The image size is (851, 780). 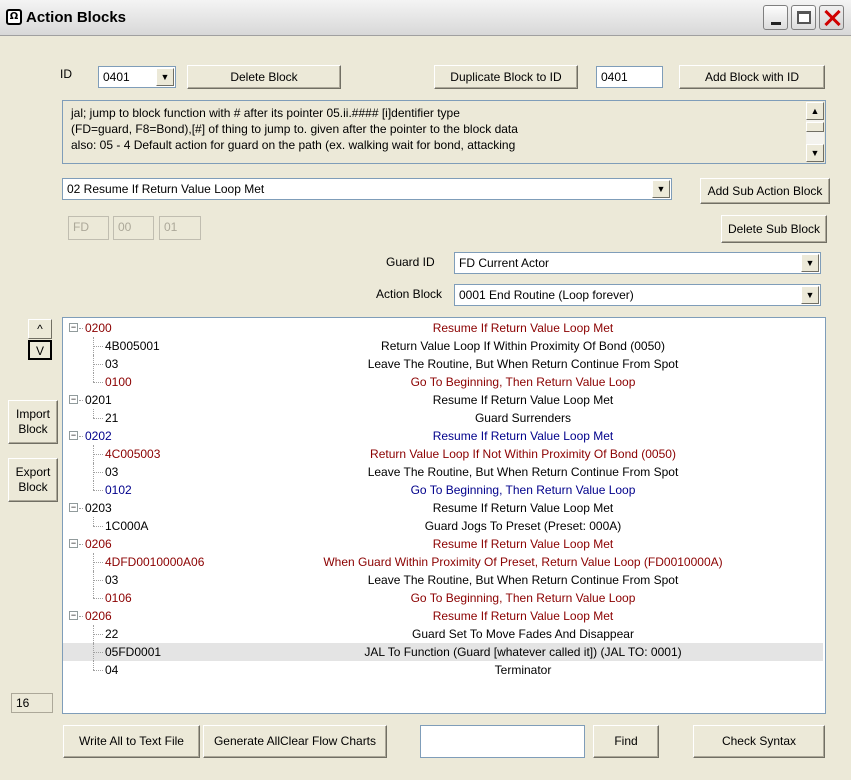 What do you see at coordinates (629, 77) in the screenshot?
I see `duplicate-id-field: 0401` at bounding box center [629, 77].